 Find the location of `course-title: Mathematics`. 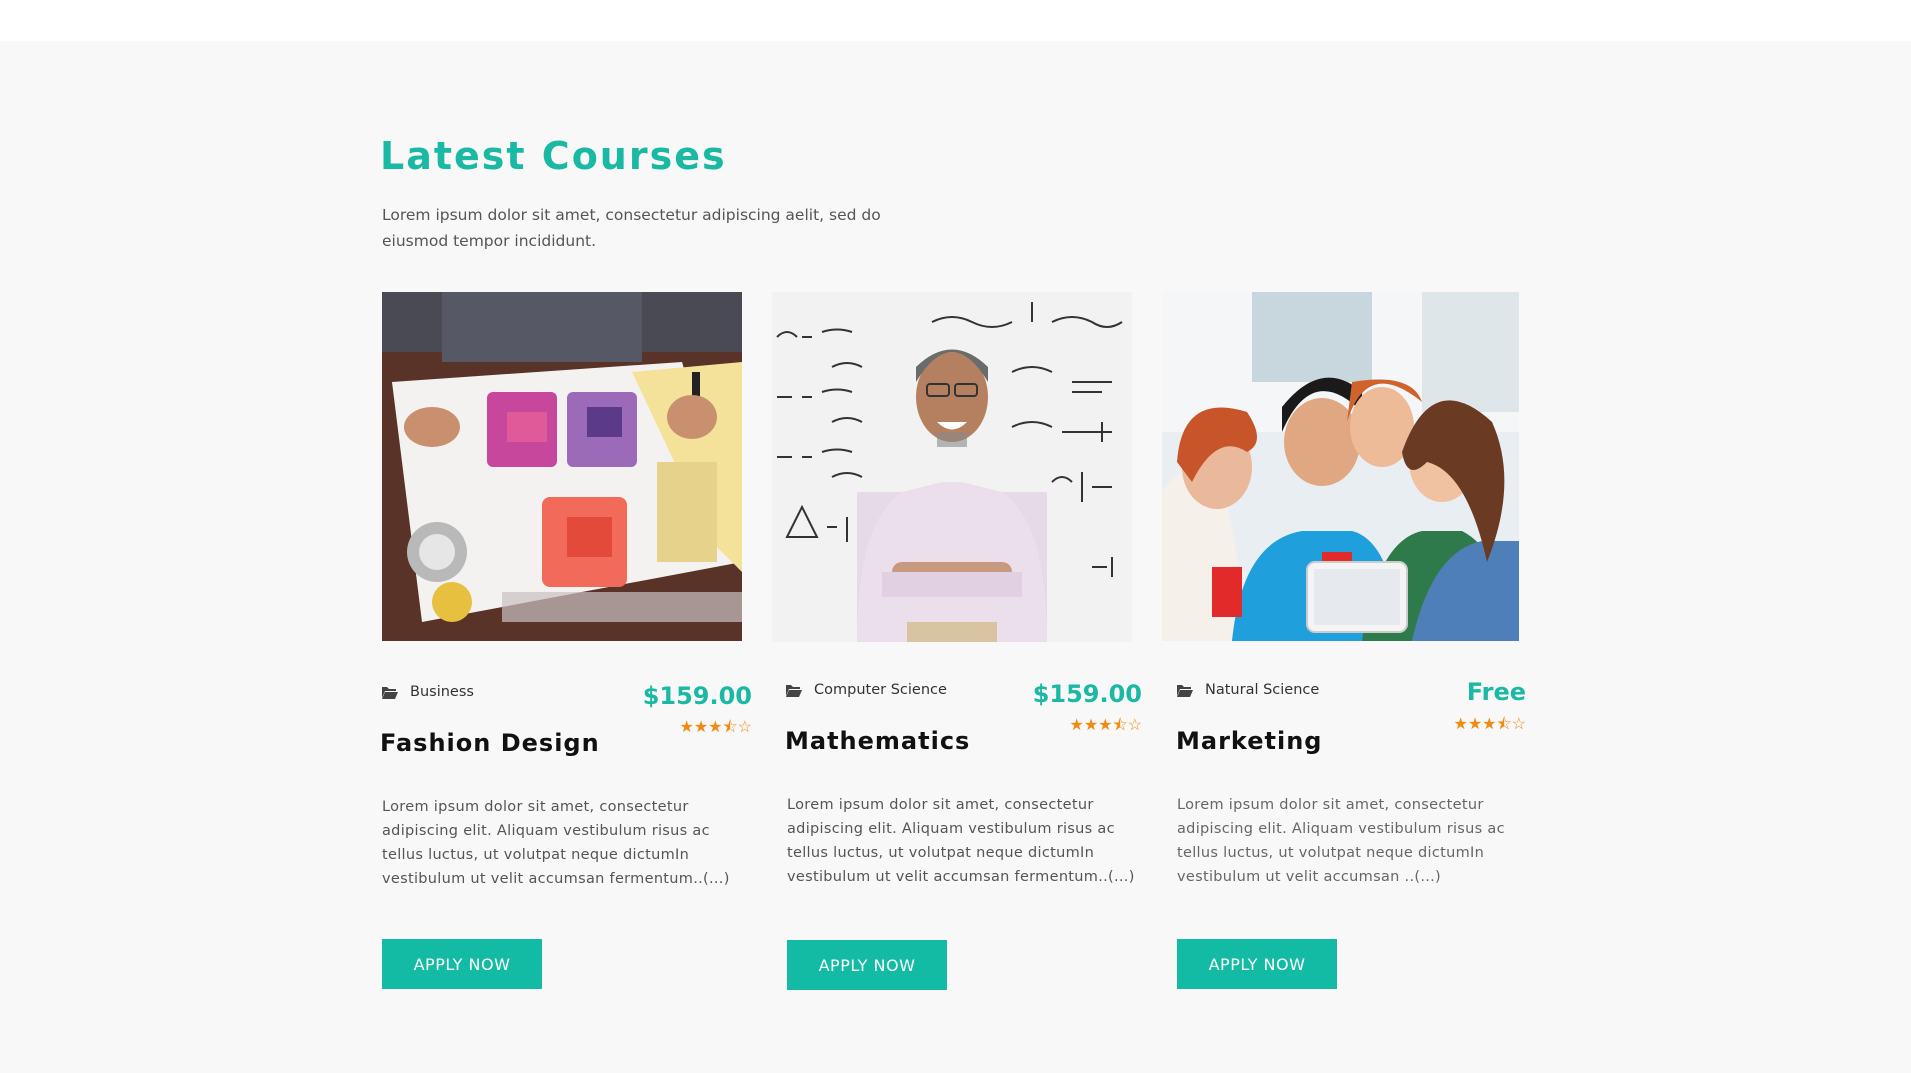

course-title: Mathematics is located at coordinates (877, 741).